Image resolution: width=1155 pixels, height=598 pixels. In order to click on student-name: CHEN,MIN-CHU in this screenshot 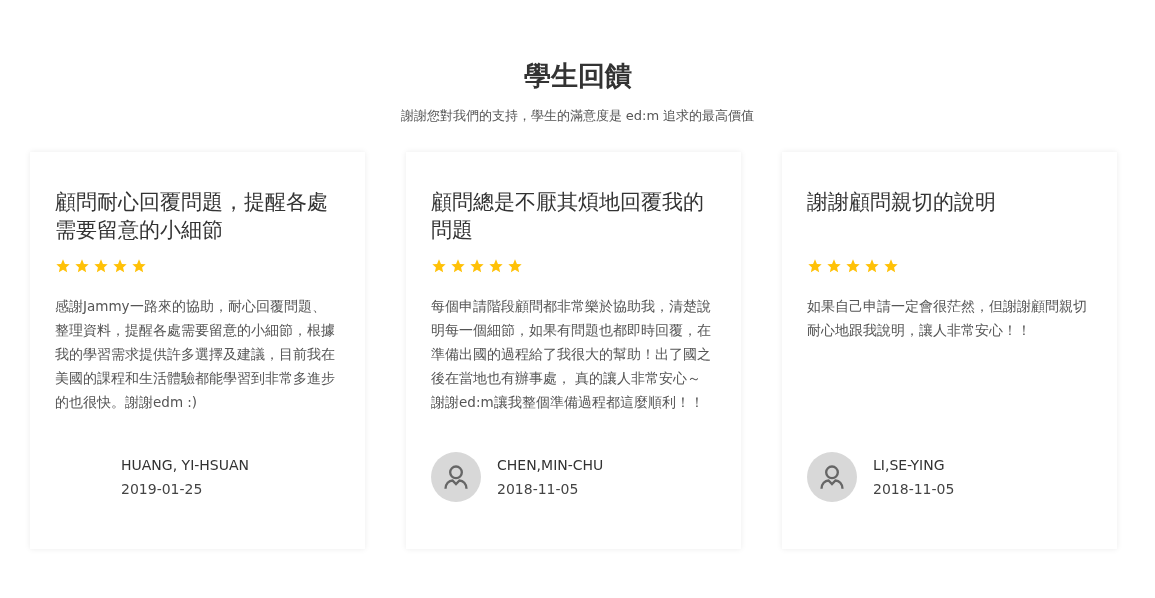, I will do `click(550, 465)`.